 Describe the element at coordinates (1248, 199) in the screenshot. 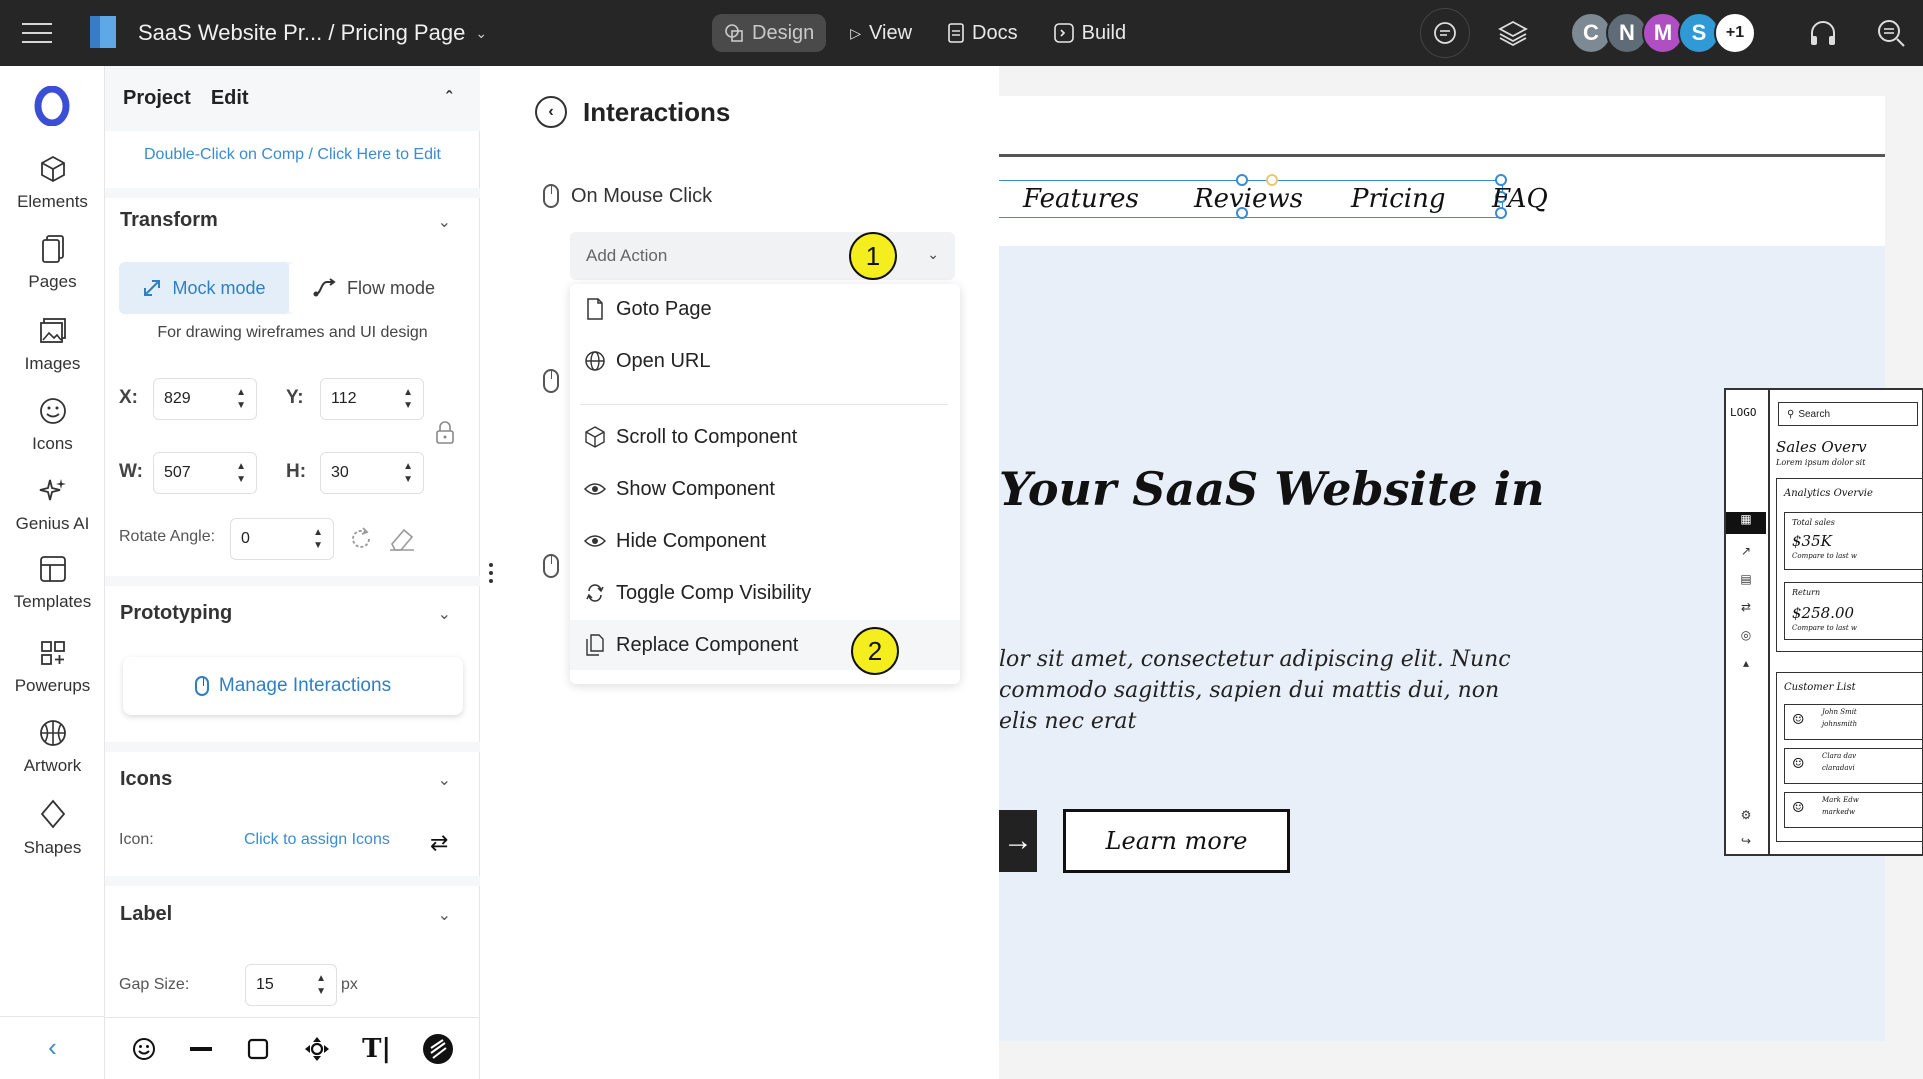

I see `nav-link-reviews: Reviews` at that location.